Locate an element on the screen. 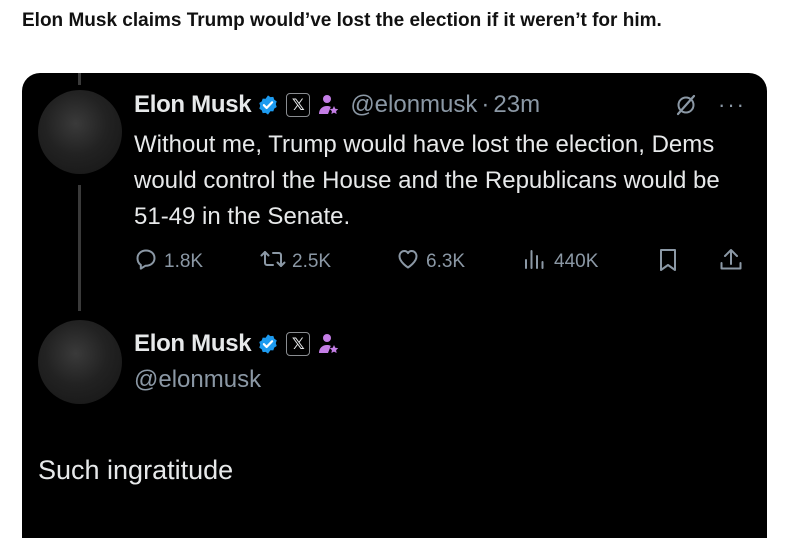 This screenshot has width=797, height=538. author-name: Elon Musk is located at coordinates (193, 105).